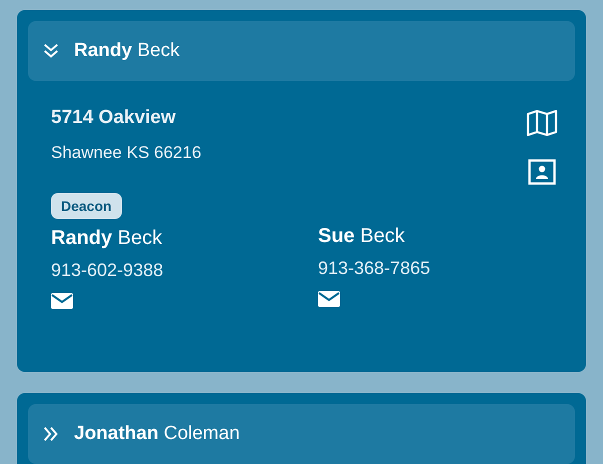  Describe the element at coordinates (114, 118) in the screenshot. I see `address-line: 5714 Oakview` at that location.